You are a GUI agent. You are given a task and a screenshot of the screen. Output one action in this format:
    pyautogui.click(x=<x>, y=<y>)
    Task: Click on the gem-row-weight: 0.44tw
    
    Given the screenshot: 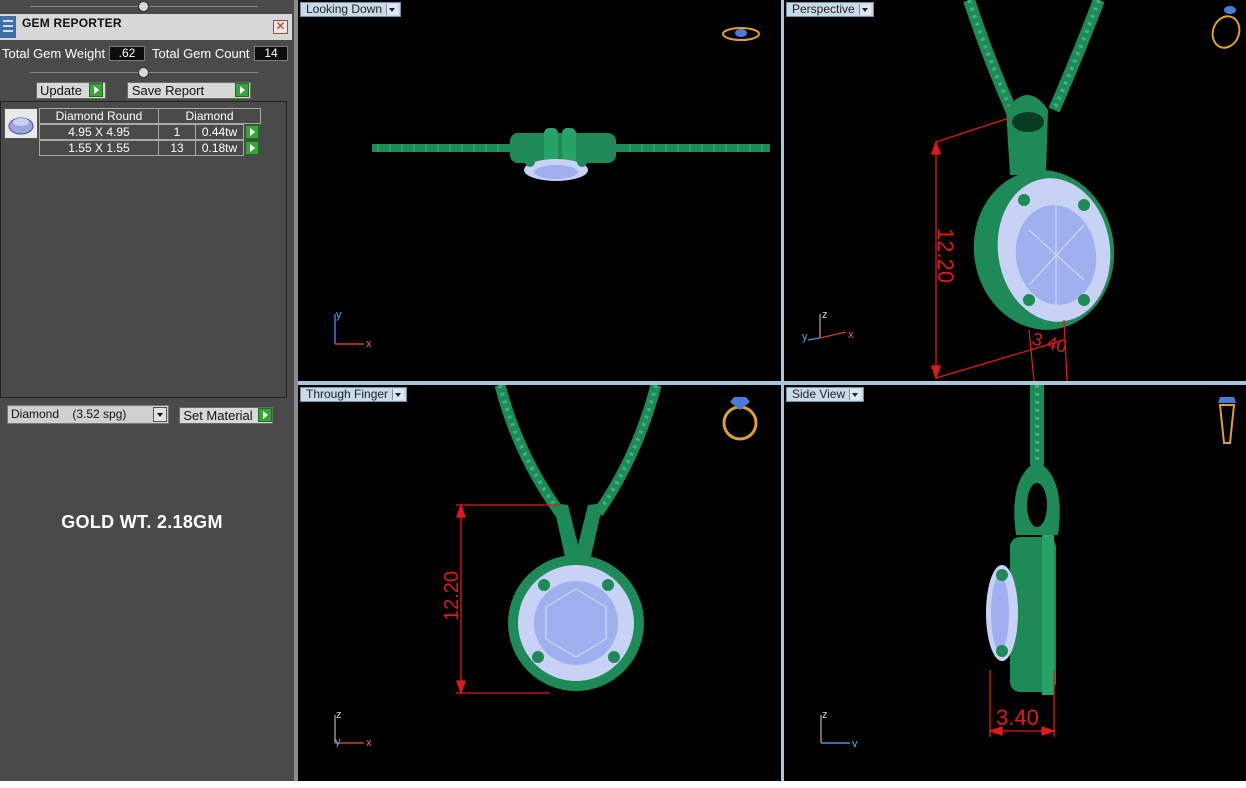 What is the action you would take?
    pyautogui.click(x=219, y=132)
    